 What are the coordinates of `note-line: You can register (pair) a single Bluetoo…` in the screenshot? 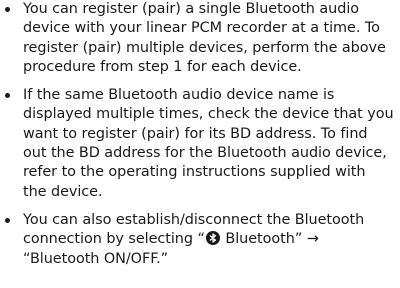 It's located at (191, 9).